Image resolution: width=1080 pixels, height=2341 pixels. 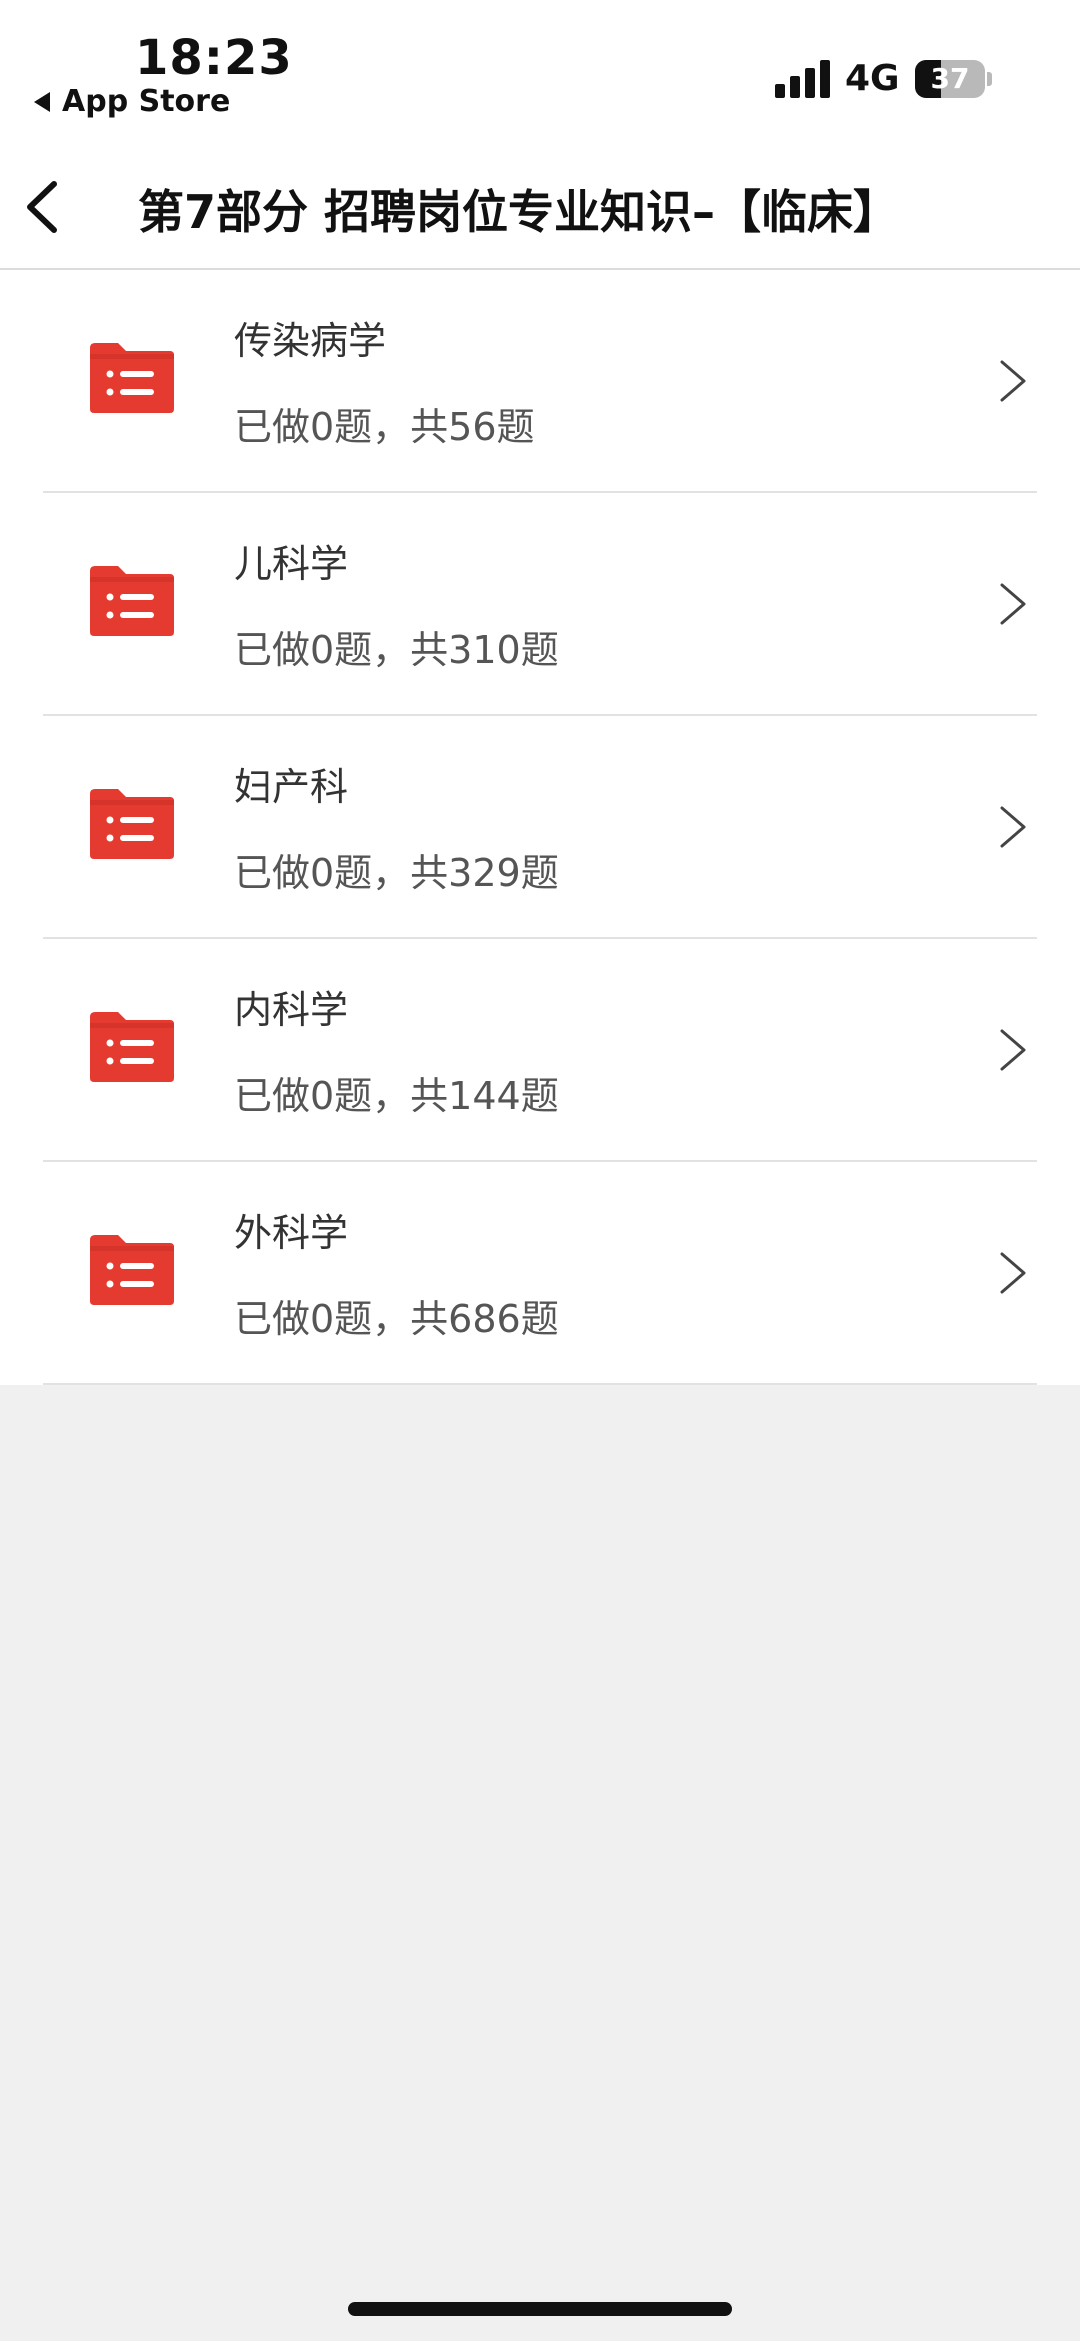 I want to click on chapter-list-item-3: 妇产科 已做0题，共329题, so click(x=540, y=827).